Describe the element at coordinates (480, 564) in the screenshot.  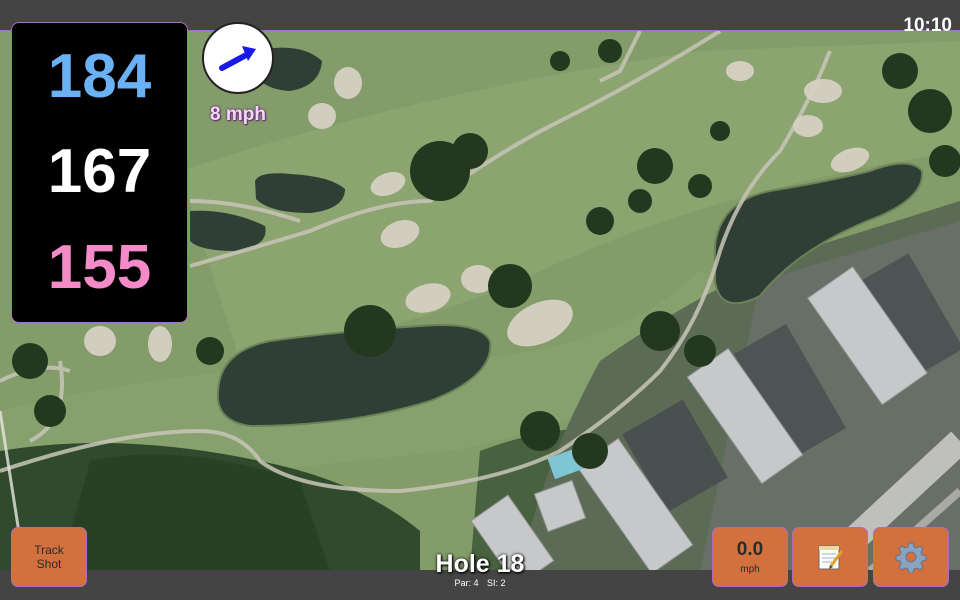
I see `hole-title: Hole 18` at that location.